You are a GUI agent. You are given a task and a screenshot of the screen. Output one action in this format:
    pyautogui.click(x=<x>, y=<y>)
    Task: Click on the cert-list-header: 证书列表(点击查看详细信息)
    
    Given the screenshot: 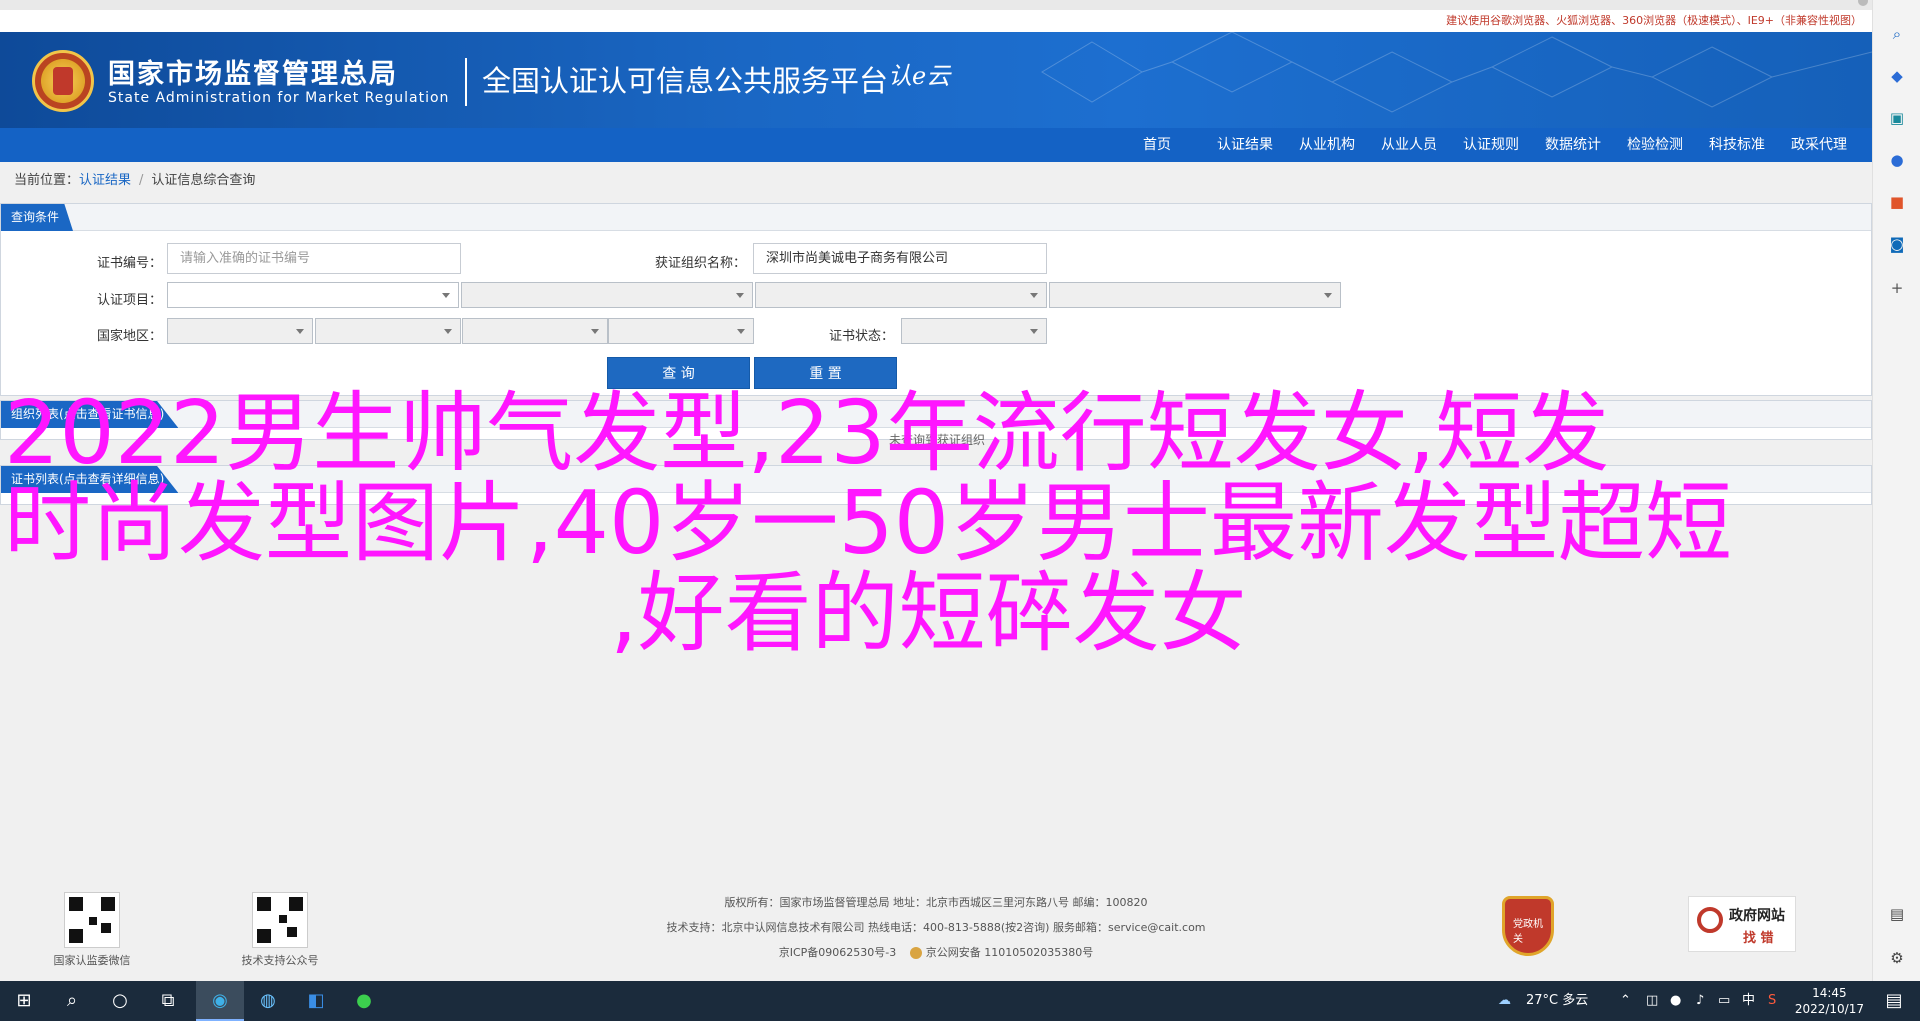 What is the action you would take?
    pyautogui.click(x=936, y=479)
    